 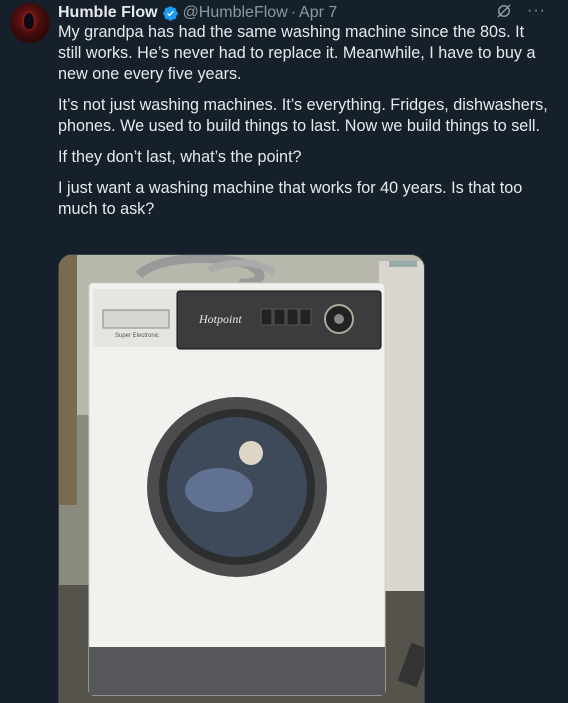 What do you see at coordinates (137, 336) in the screenshot?
I see `model-label: Super Electronic` at bounding box center [137, 336].